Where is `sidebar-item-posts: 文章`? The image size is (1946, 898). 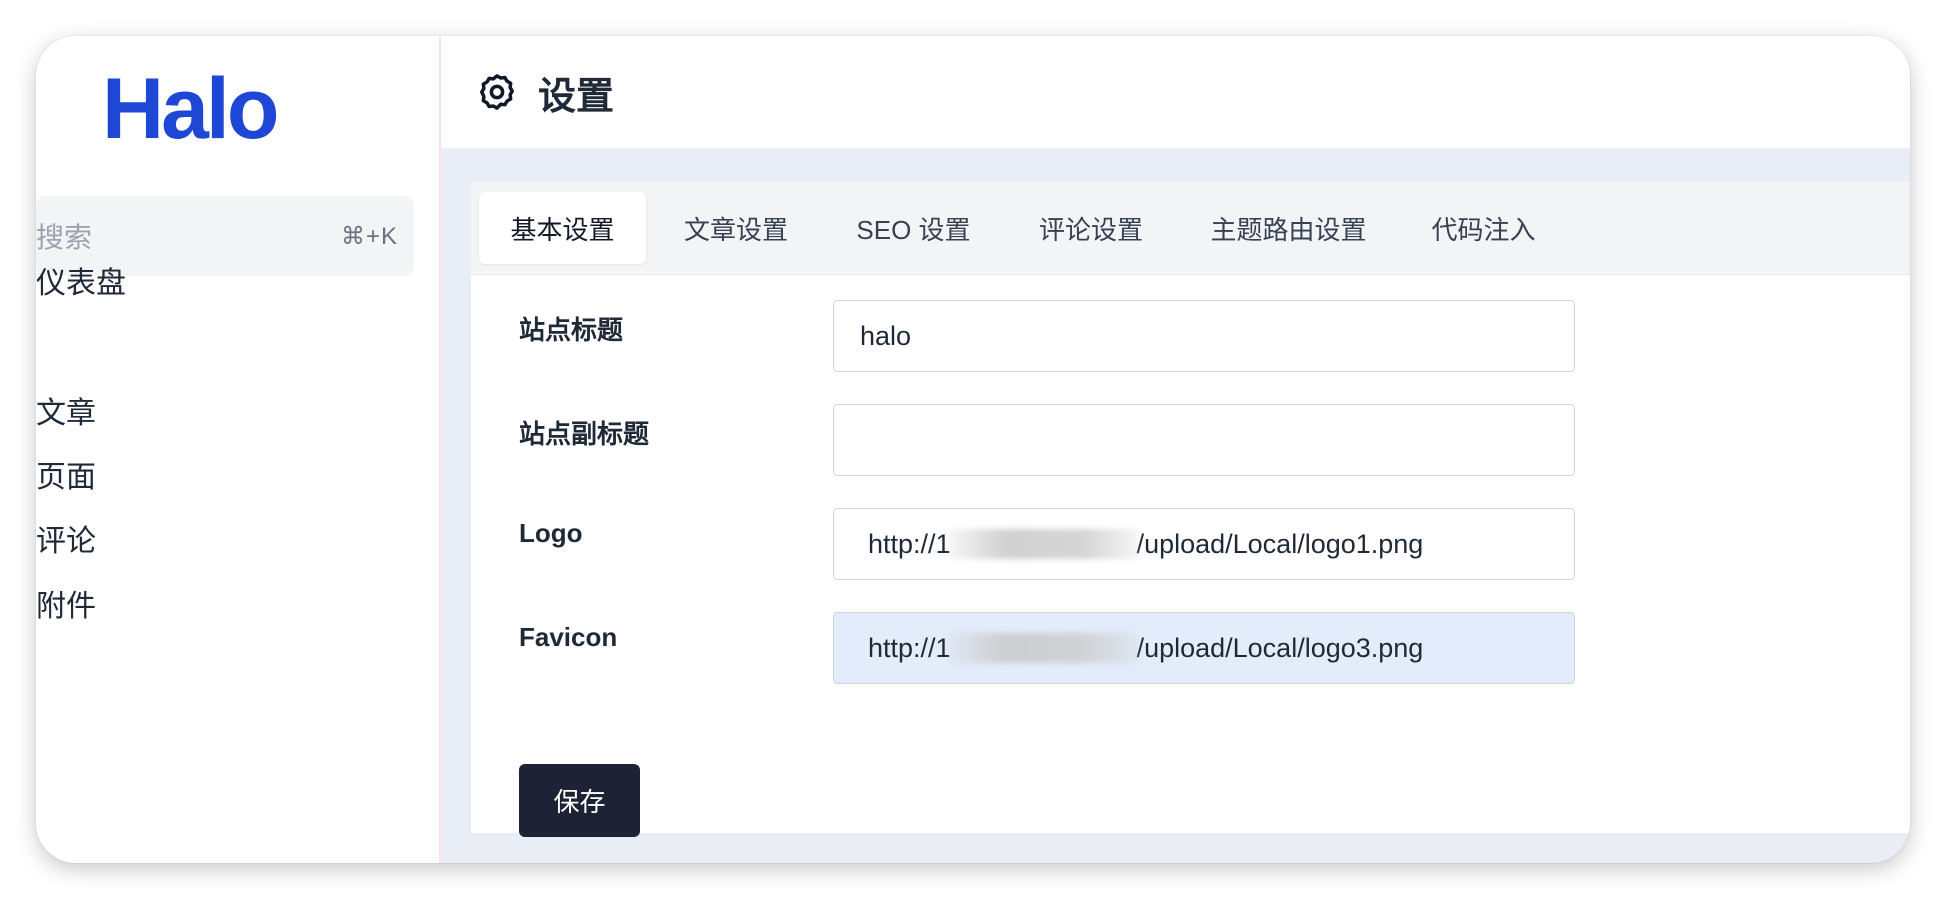 sidebar-item-posts: 文章 is located at coordinates (66, 410).